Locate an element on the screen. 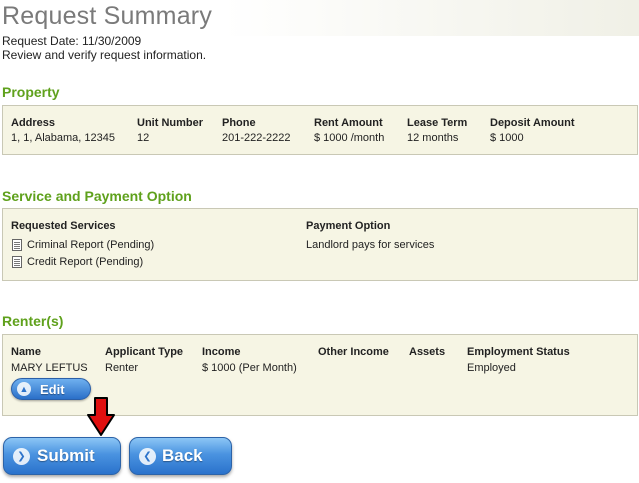  payment-option-value: Landlord pays for services is located at coordinates (370, 245).